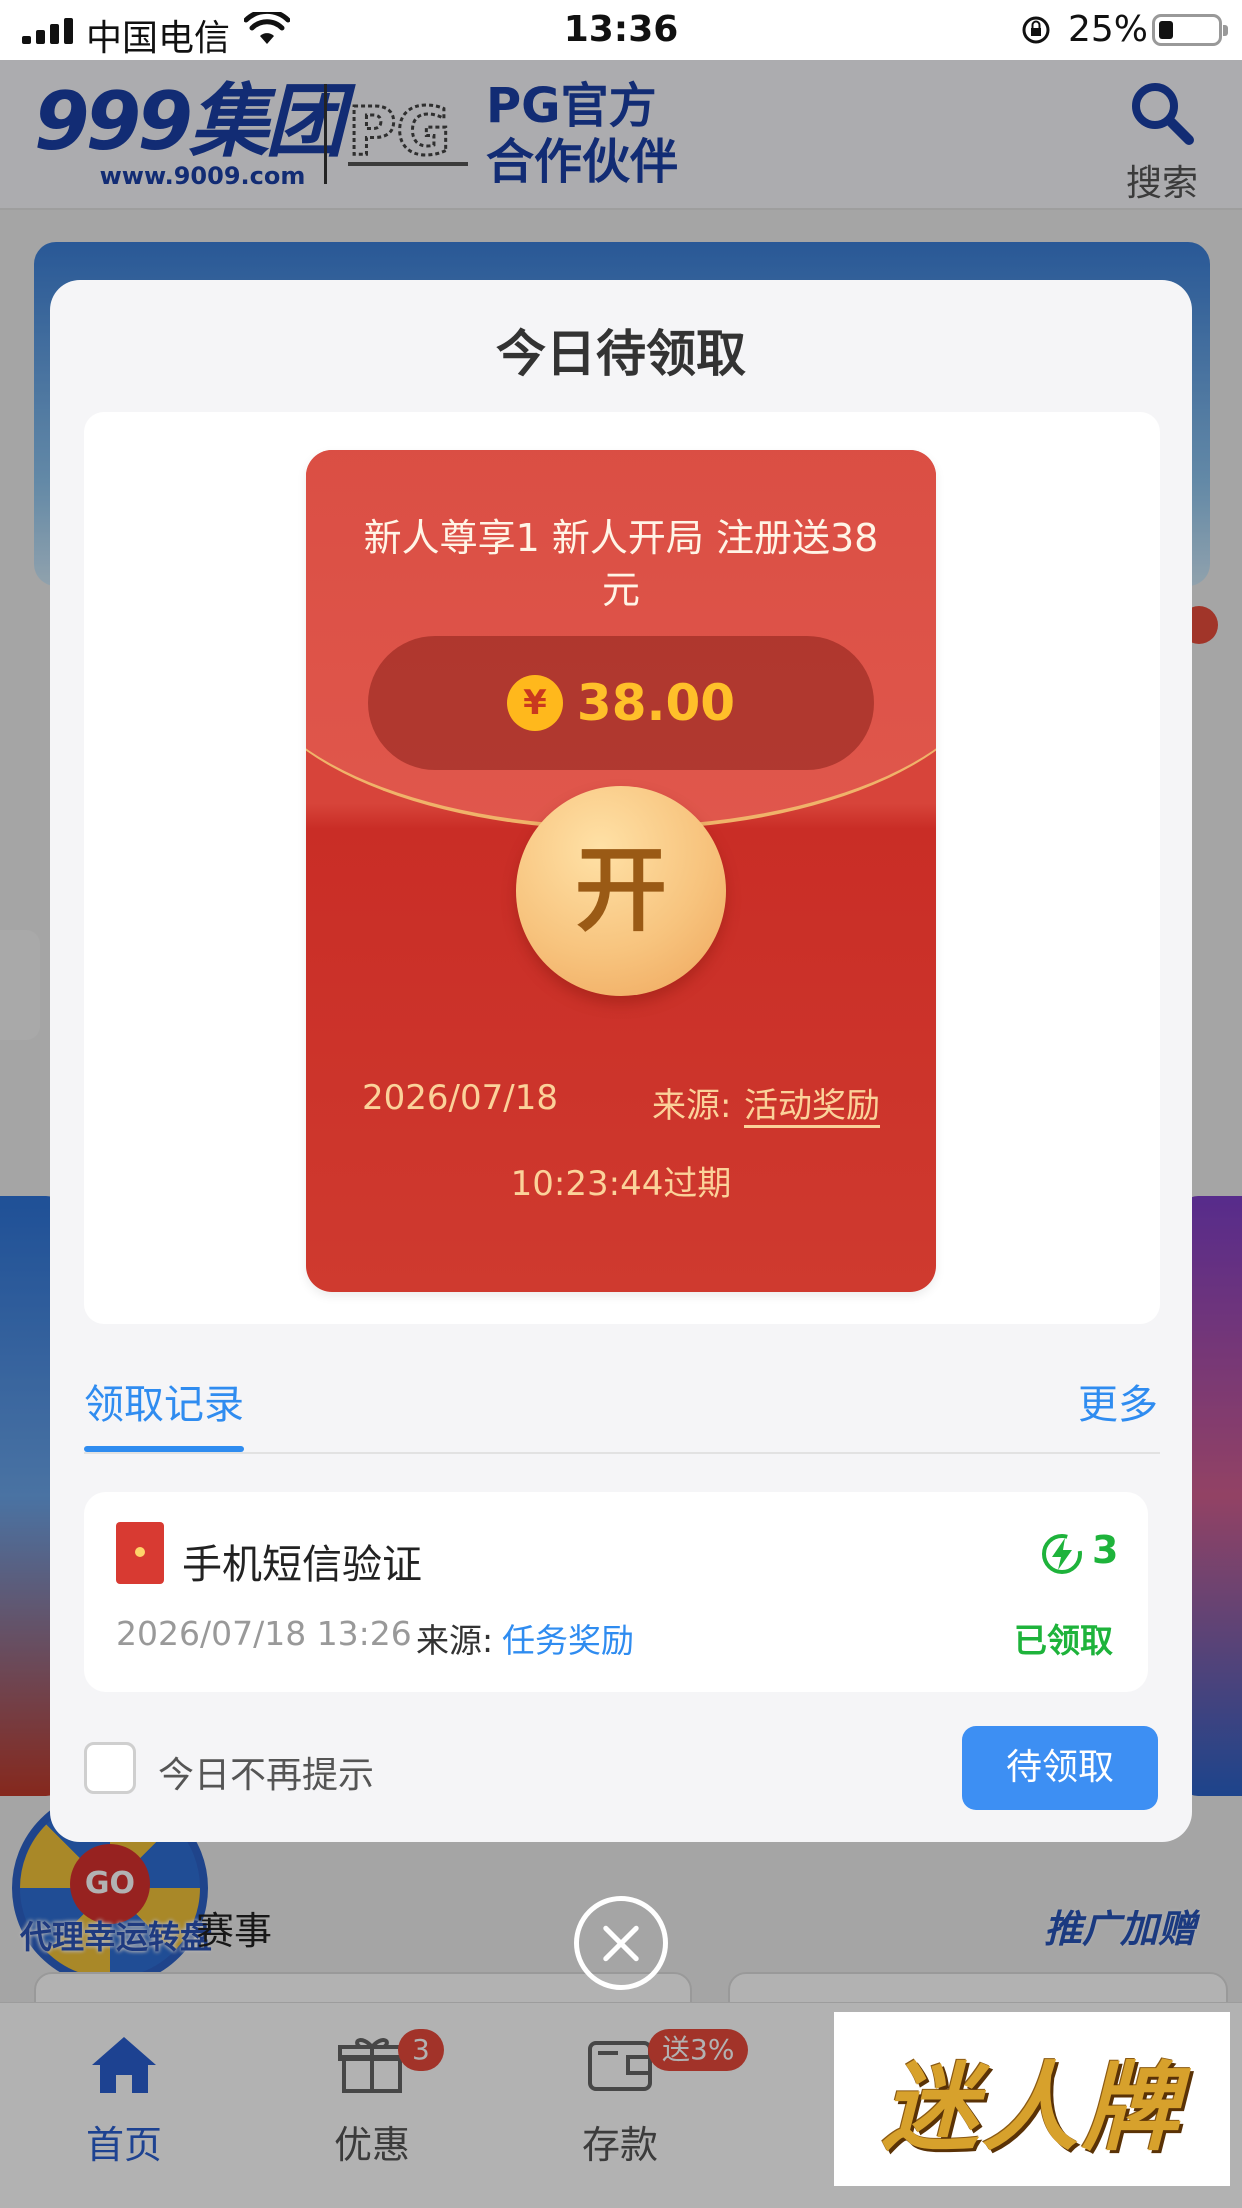  Describe the element at coordinates (302, 1565) in the screenshot. I see `record-title: 手机短信验证` at that location.